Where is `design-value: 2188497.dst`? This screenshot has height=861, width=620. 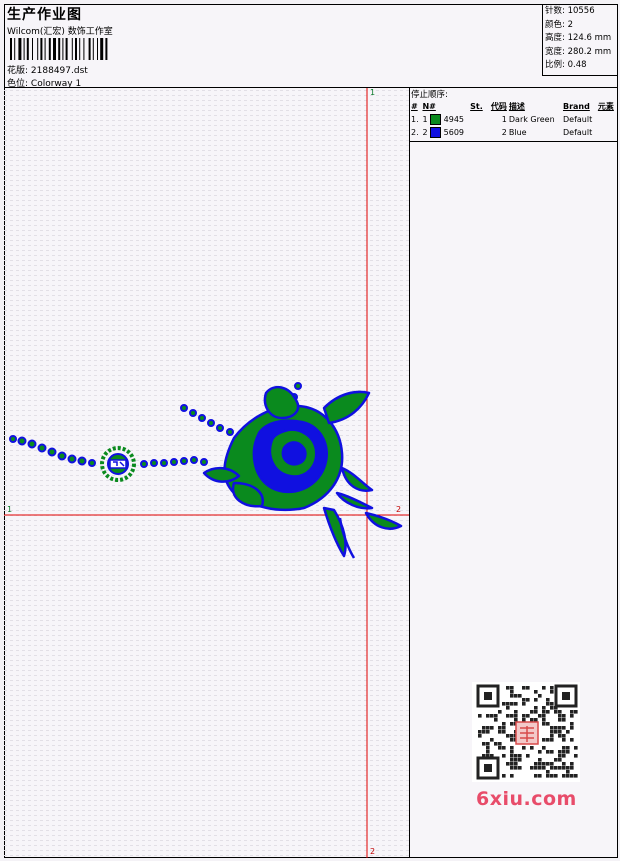 design-value: 2188497.dst is located at coordinates (59, 71).